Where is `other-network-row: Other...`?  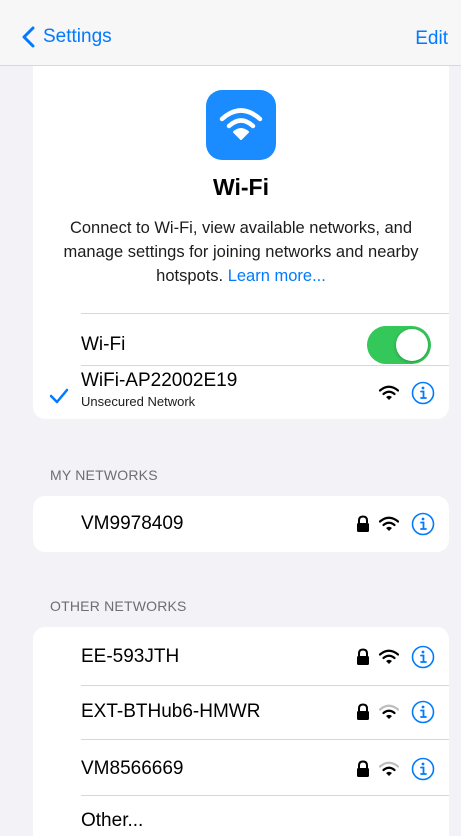 other-network-row: Other... is located at coordinates (241, 817).